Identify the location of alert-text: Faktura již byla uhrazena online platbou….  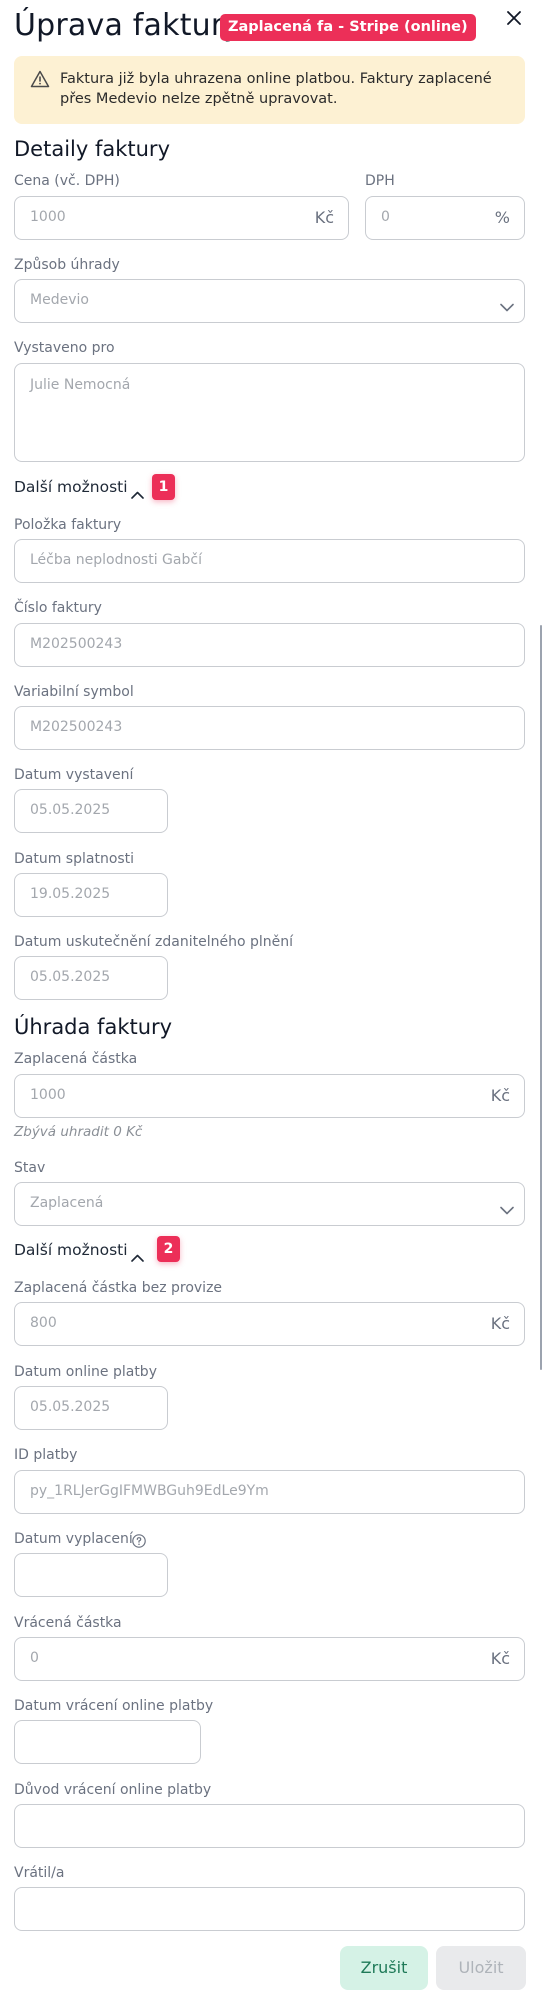
(276, 89).